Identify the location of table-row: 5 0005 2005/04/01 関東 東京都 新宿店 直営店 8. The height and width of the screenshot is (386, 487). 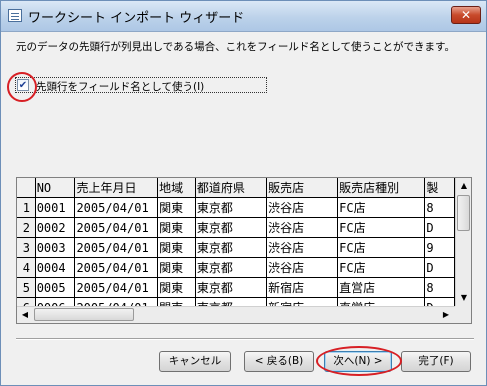
(236, 287).